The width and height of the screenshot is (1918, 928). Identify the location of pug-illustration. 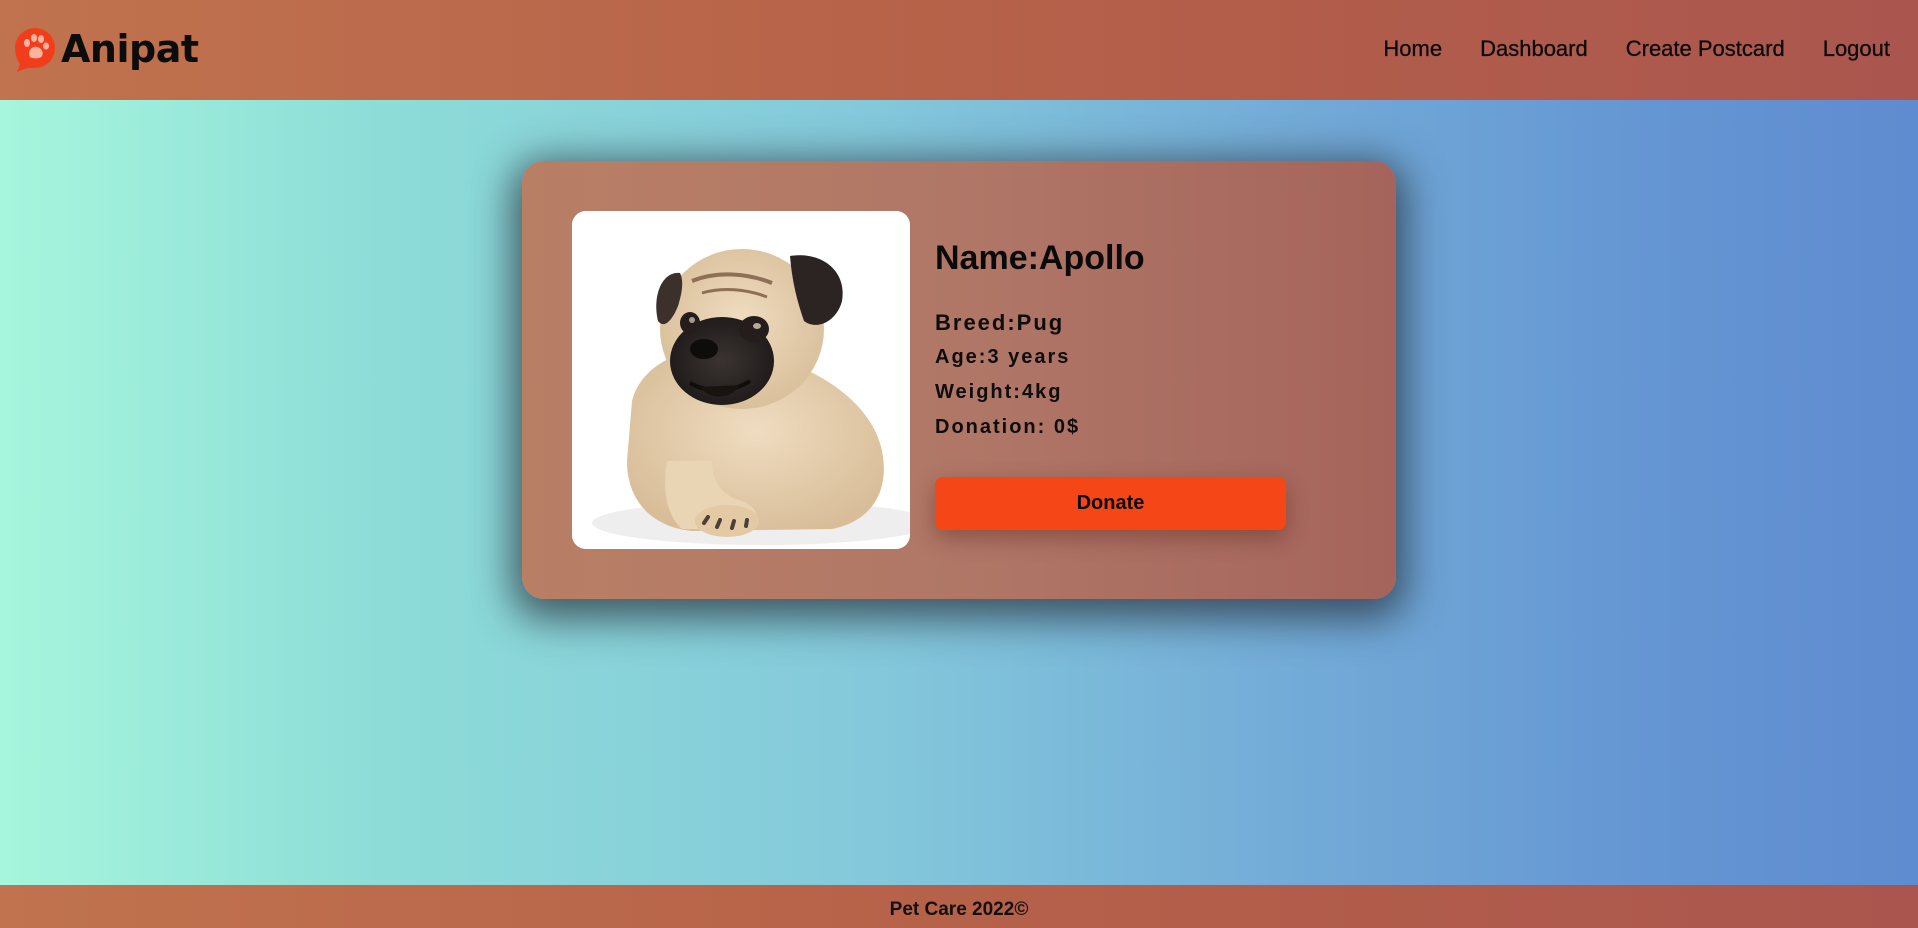
(741, 380).